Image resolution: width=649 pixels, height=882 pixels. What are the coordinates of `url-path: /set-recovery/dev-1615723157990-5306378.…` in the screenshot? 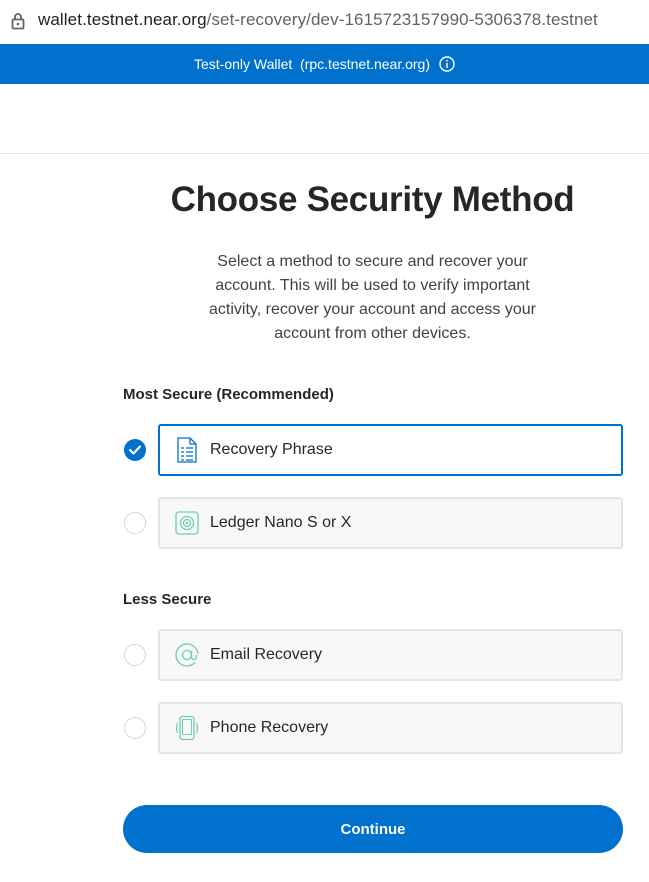 It's located at (402, 19).